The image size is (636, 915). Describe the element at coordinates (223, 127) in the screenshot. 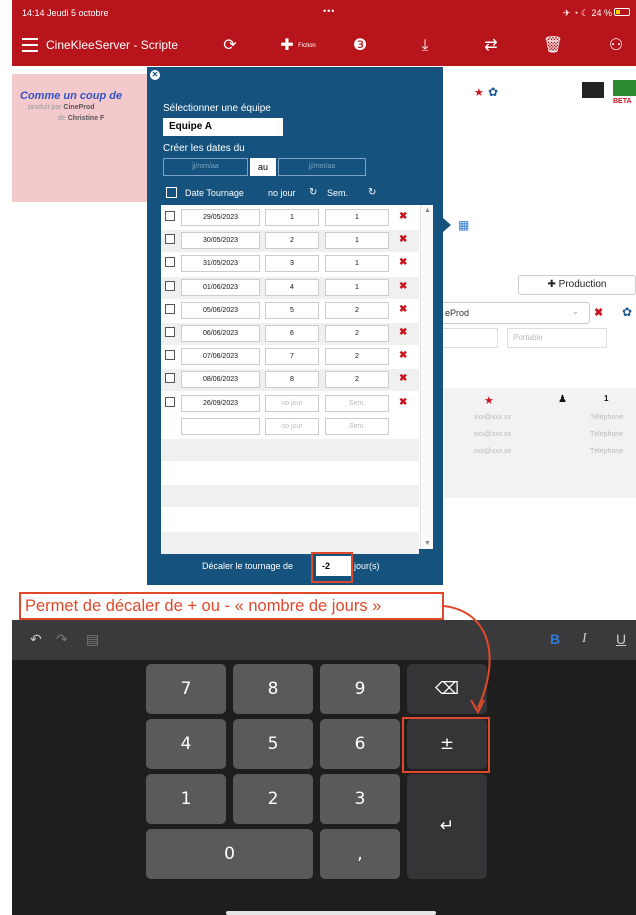

I see `team-select: Equipe A` at that location.